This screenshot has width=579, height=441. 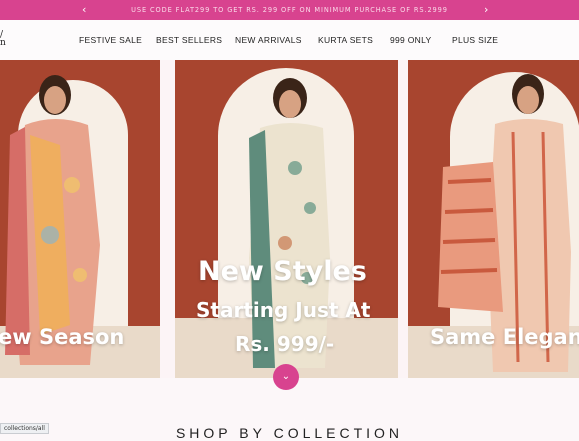 I want to click on chevron-right-icon: ›, so click(x=486, y=10).